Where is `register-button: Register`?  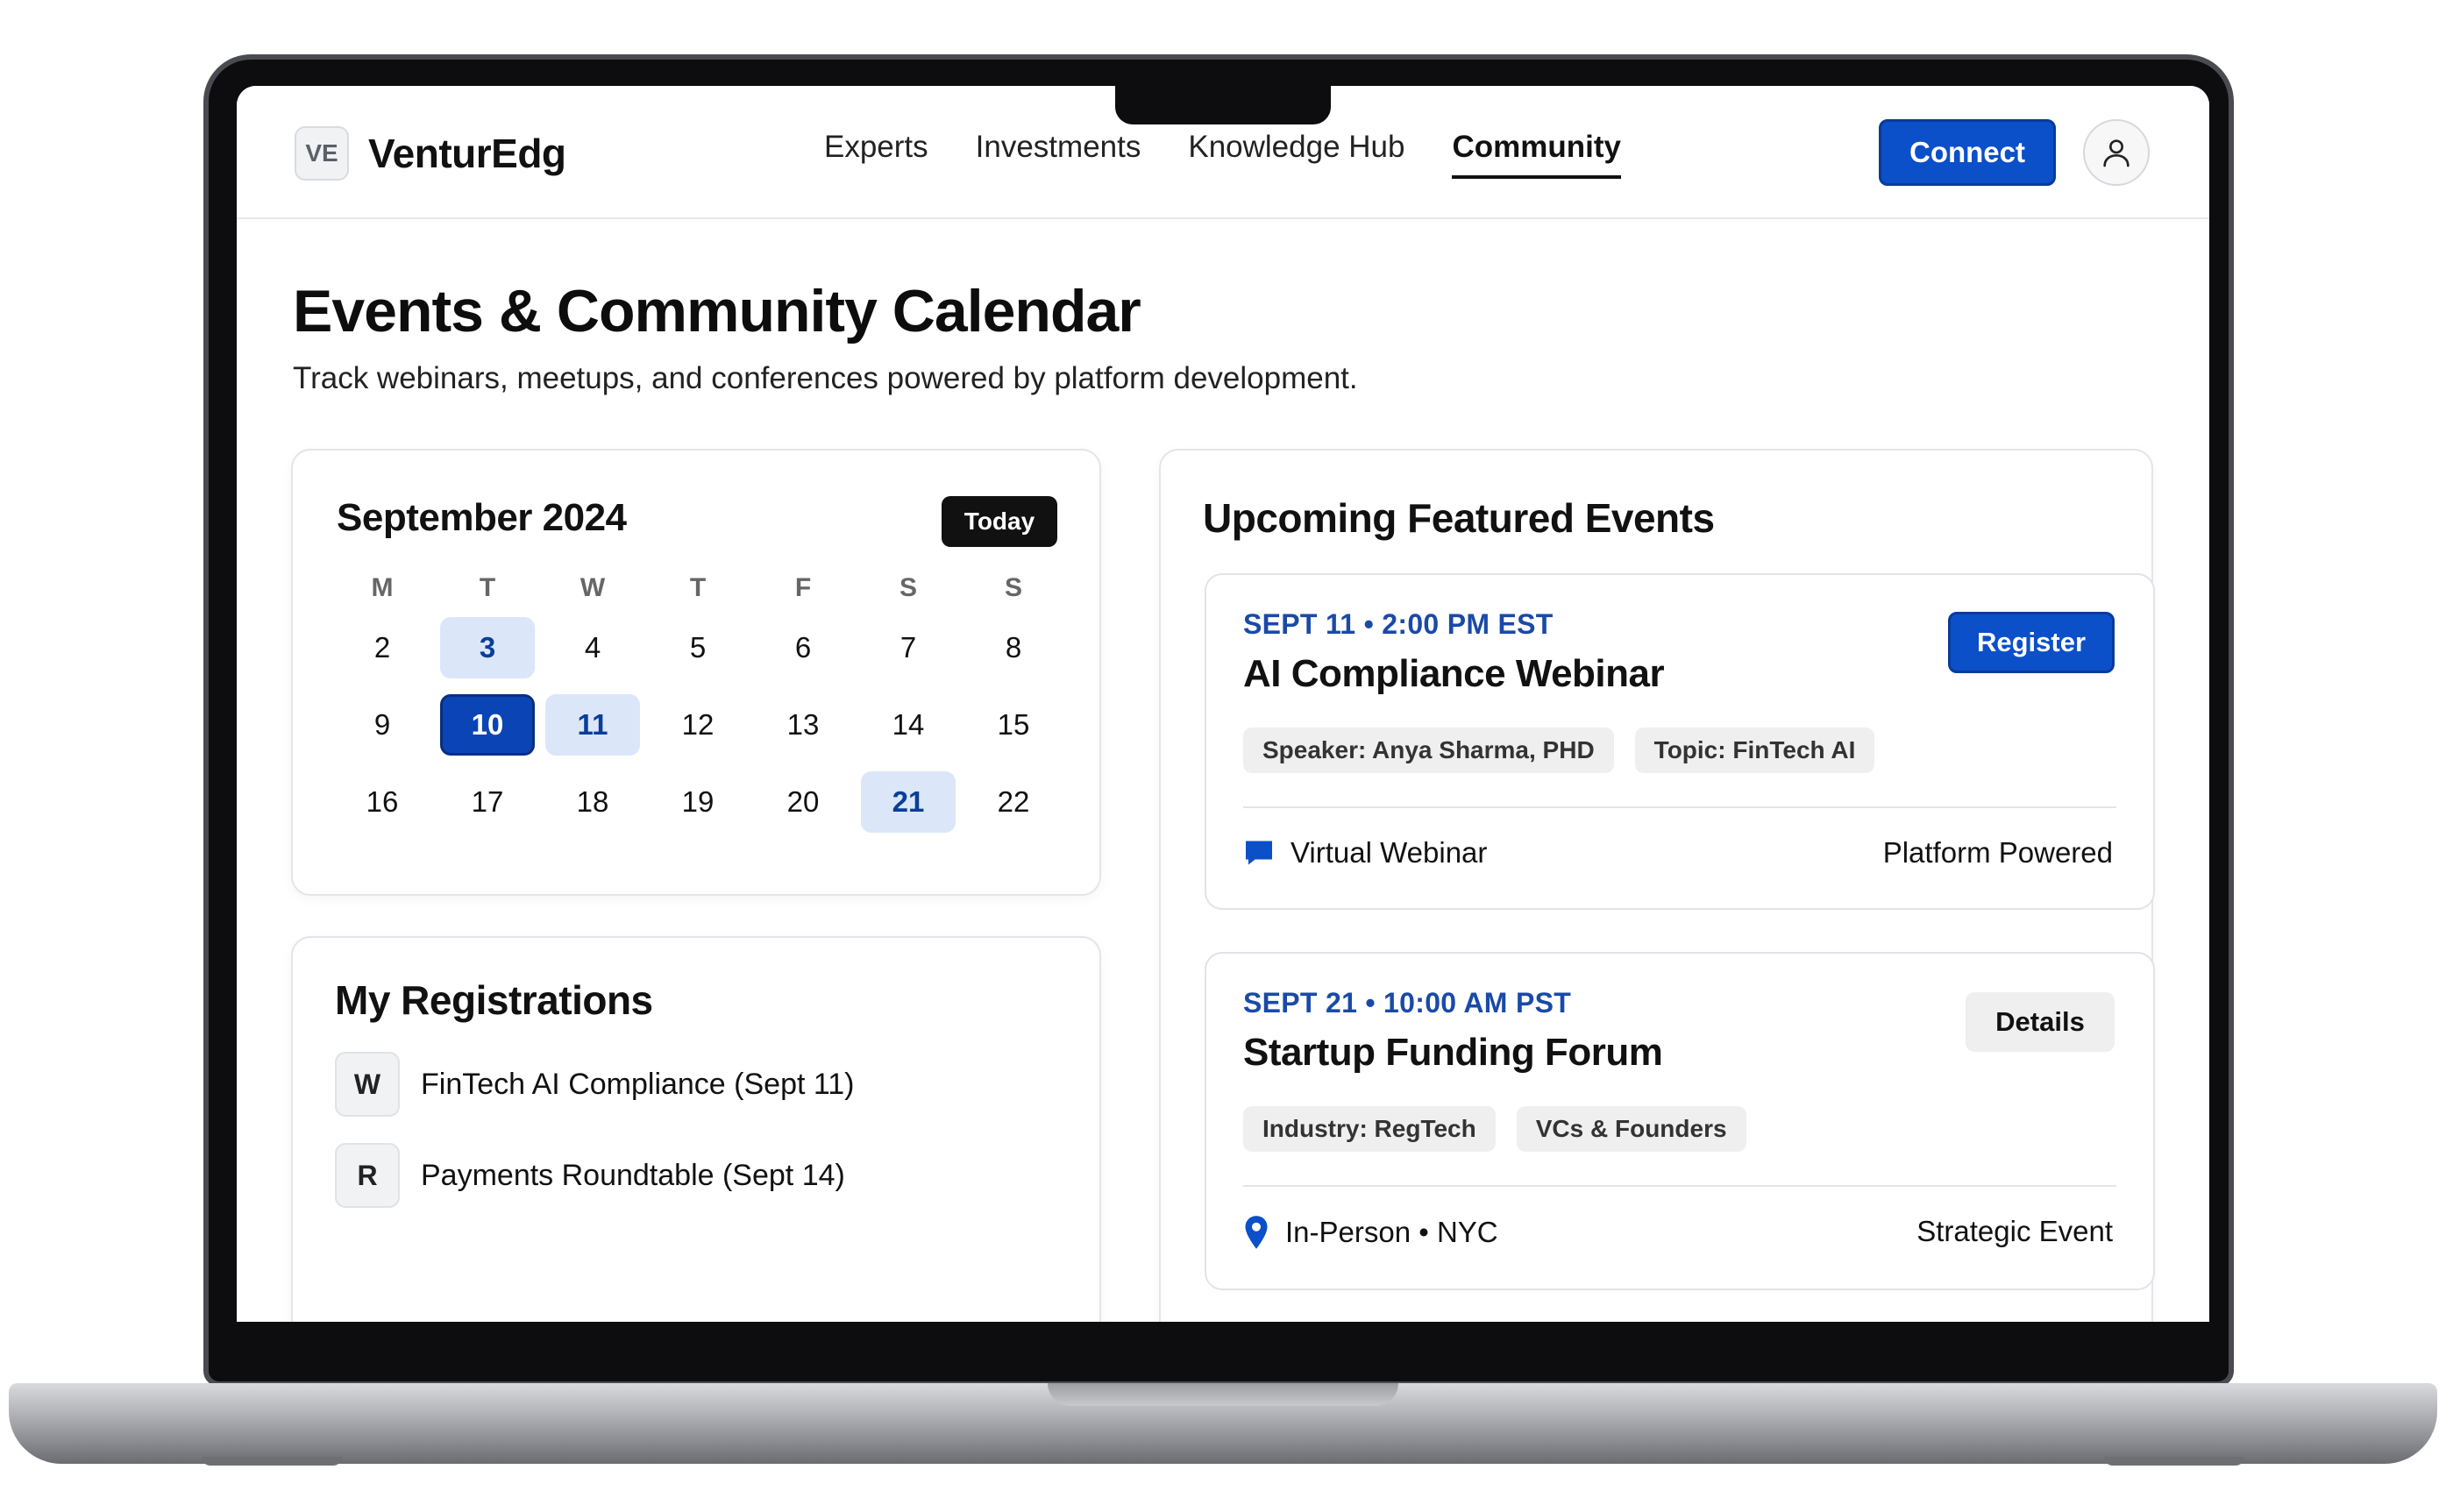
register-button: Register is located at coordinates (2031, 642).